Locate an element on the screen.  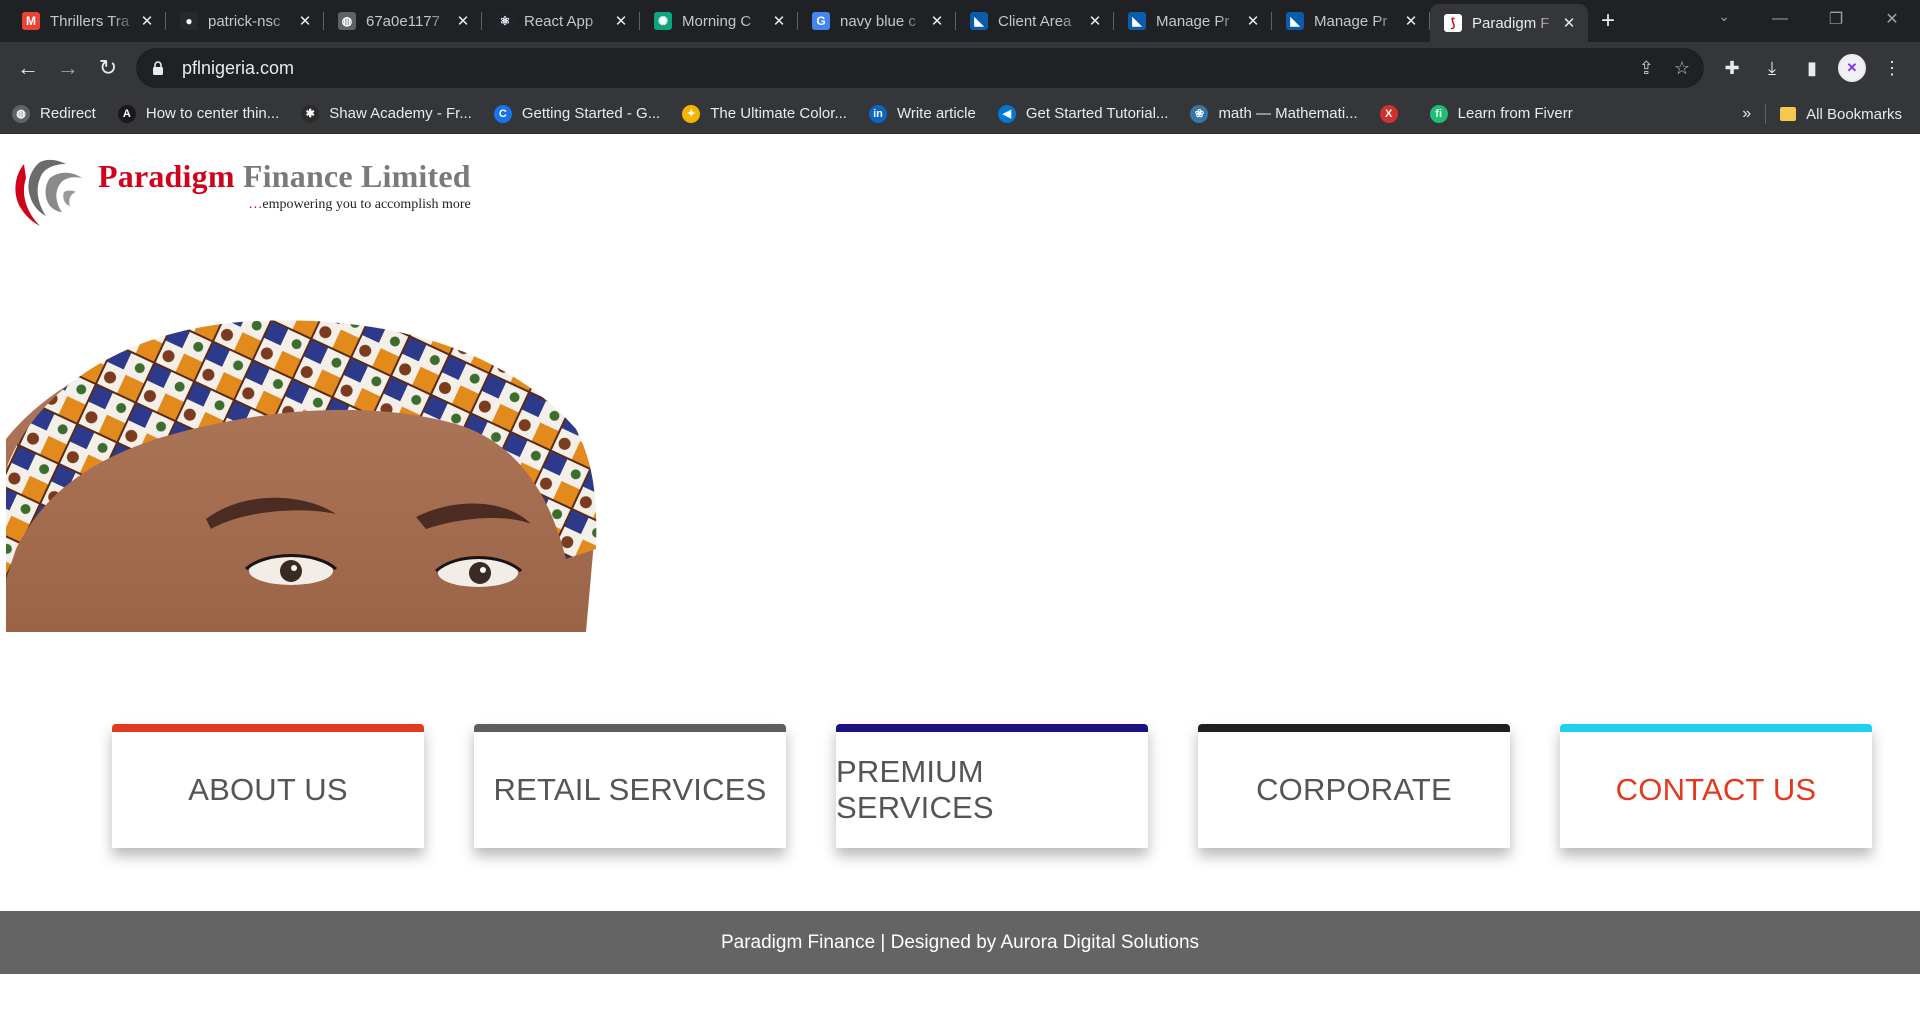
tab-title: patrick-nsc is located at coordinates (244, 21).